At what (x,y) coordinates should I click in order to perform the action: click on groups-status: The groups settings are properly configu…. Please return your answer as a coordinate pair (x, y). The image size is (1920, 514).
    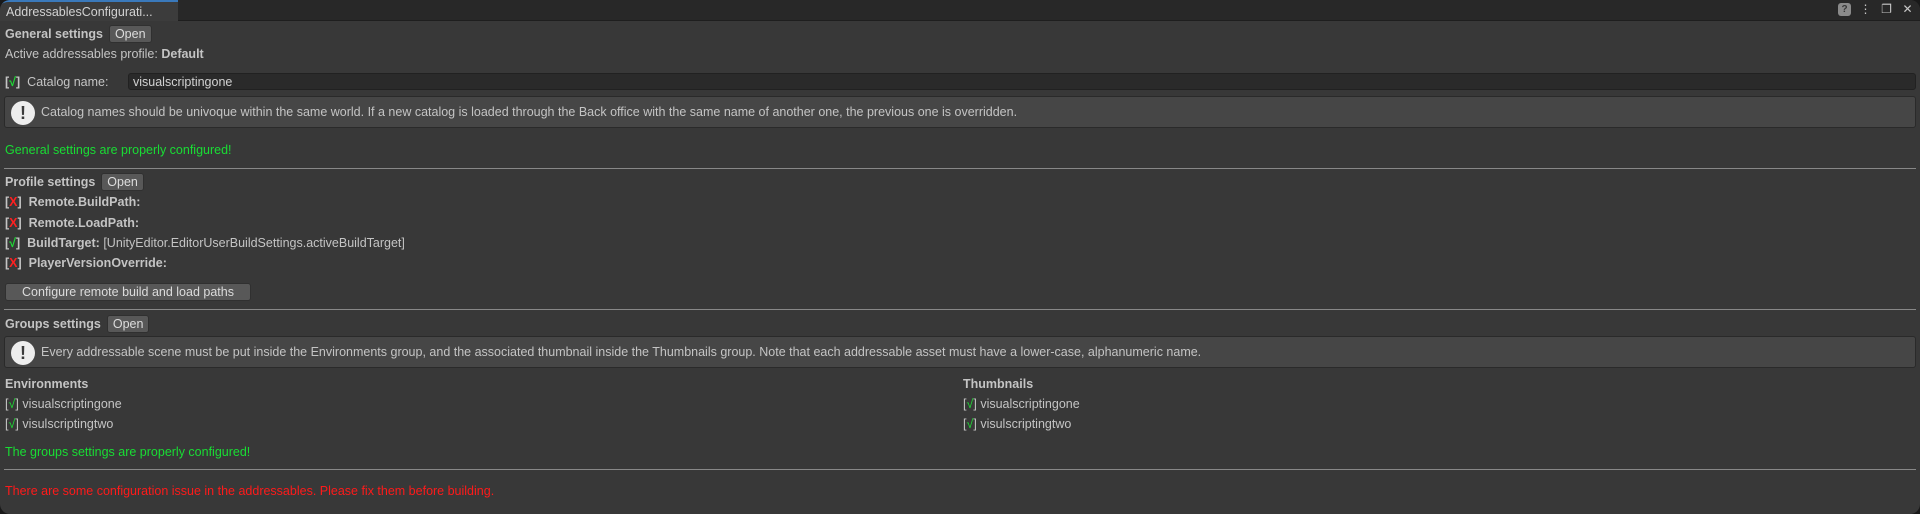
    Looking at the image, I should click on (128, 452).